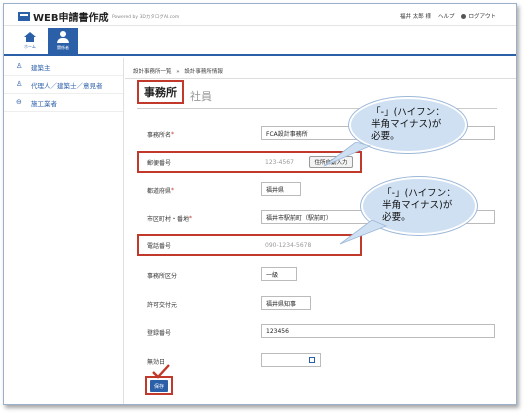  I want to click on header-user-menu: 福井 太郎 様 ヘルプ ログアウト, so click(448, 16).